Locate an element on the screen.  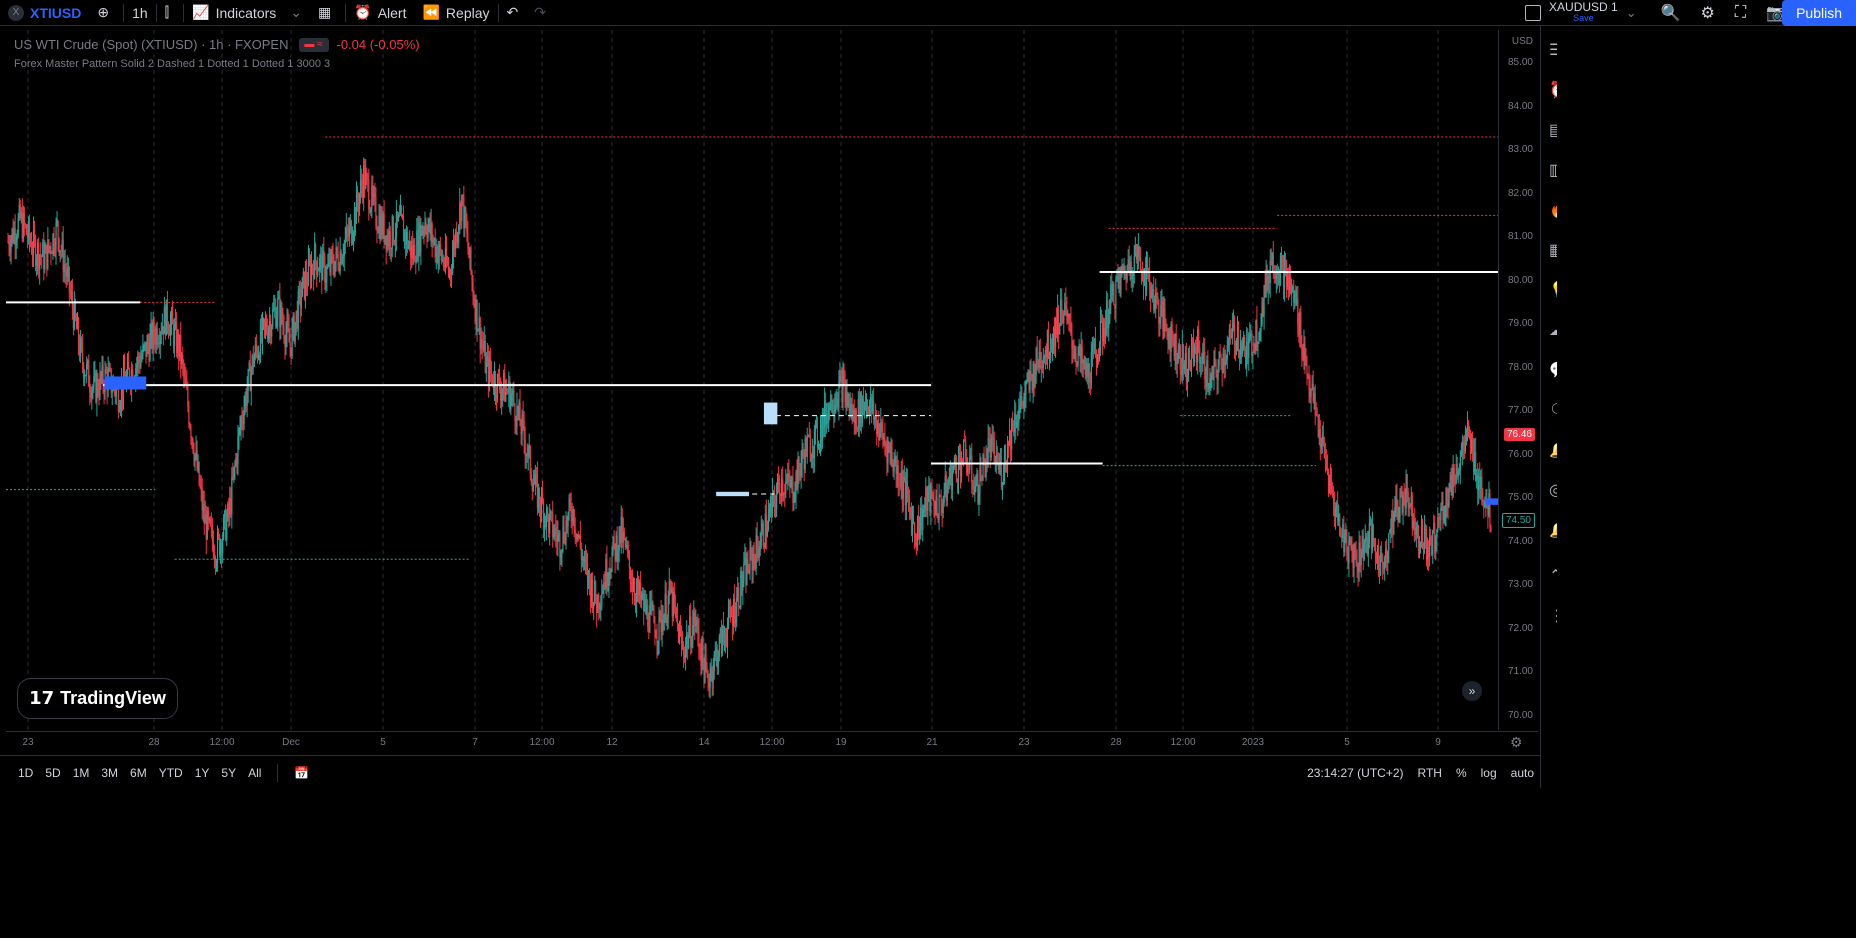
hotlist-icon: ▥ is located at coordinates (1553, 171).